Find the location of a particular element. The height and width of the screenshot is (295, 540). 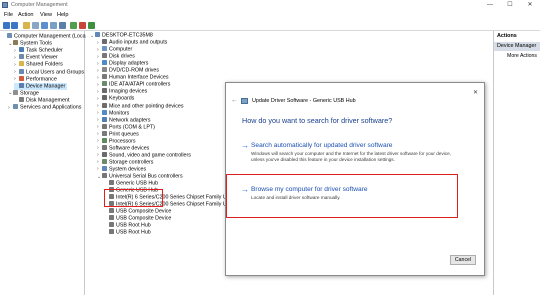

device-label: Display adapters is located at coordinates (129, 63).